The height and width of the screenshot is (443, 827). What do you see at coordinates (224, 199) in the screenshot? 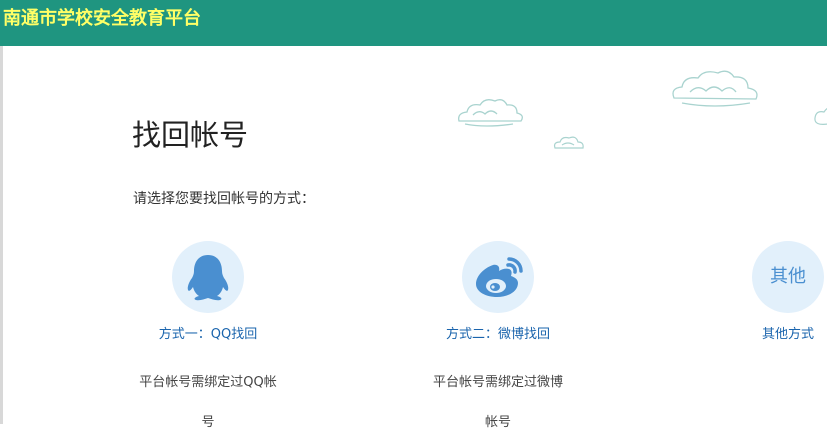
I see `recovery-prompt: 请选择您要找回帐号的方式：` at bounding box center [224, 199].